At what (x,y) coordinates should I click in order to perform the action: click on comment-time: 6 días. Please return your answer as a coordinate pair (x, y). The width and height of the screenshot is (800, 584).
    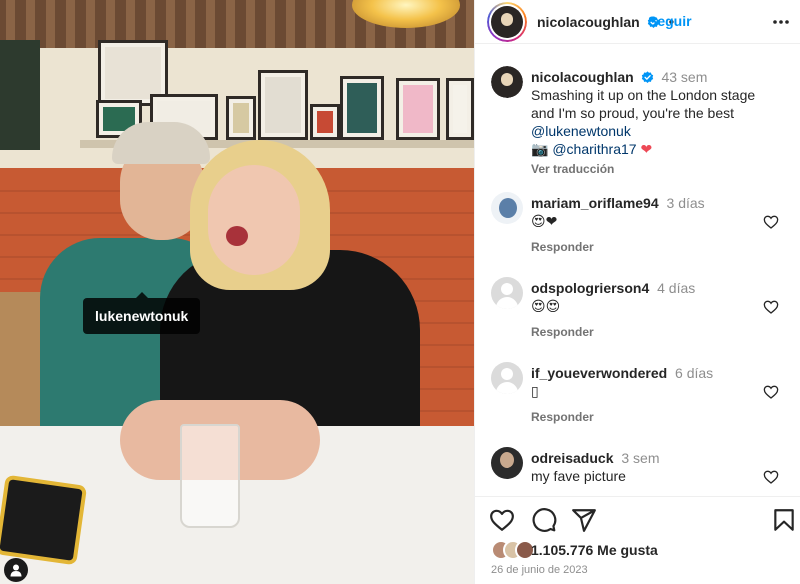
    Looking at the image, I should click on (694, 373).